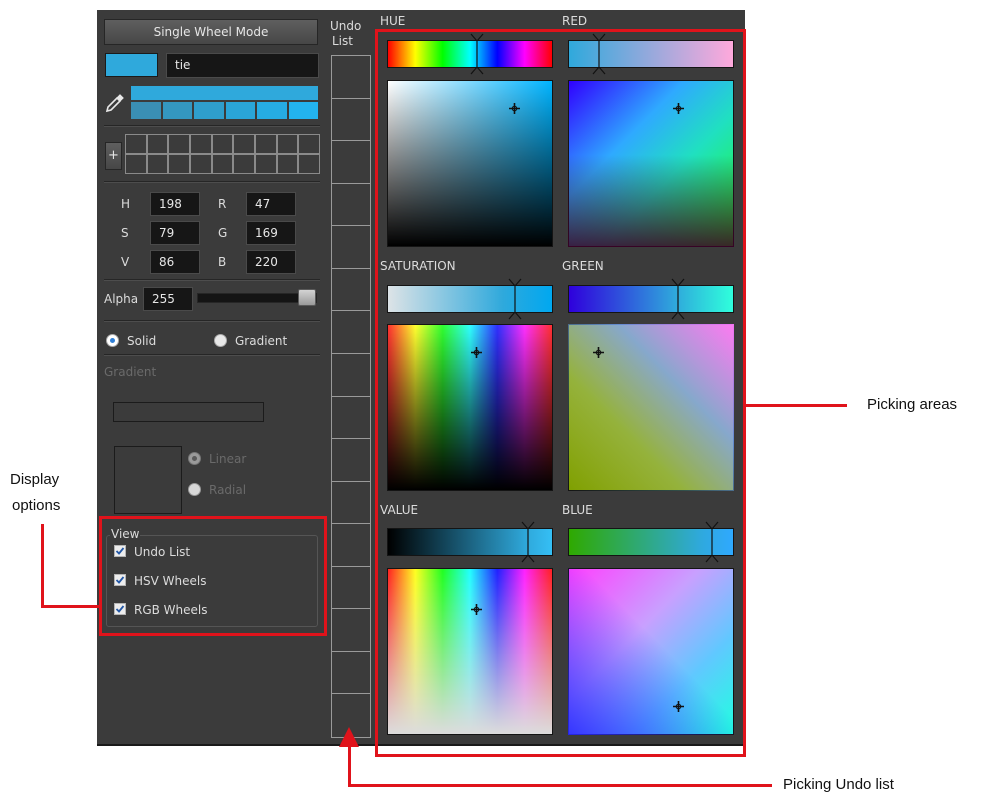 This screenshot has width=994, height=798. What do you see at coordinates (131, 65) in the screenshot?
I see `current-color-swatch` at bounding box center [131, 65].